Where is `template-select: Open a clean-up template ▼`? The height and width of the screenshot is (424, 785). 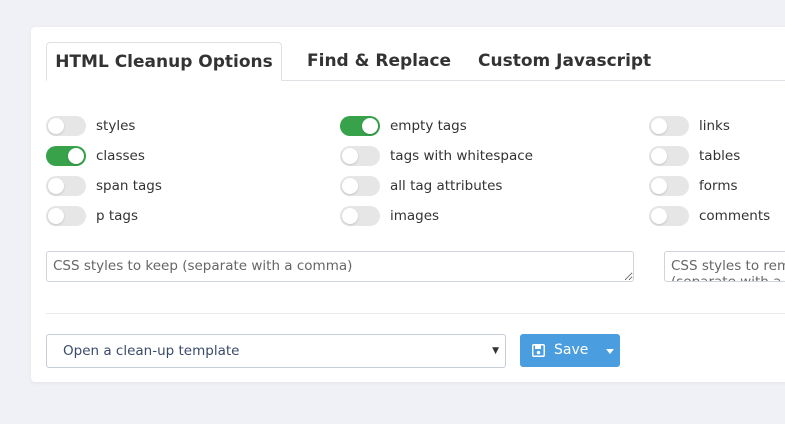
template-select: Open a clean-up template ▼ is located at coordinates (276, 351).